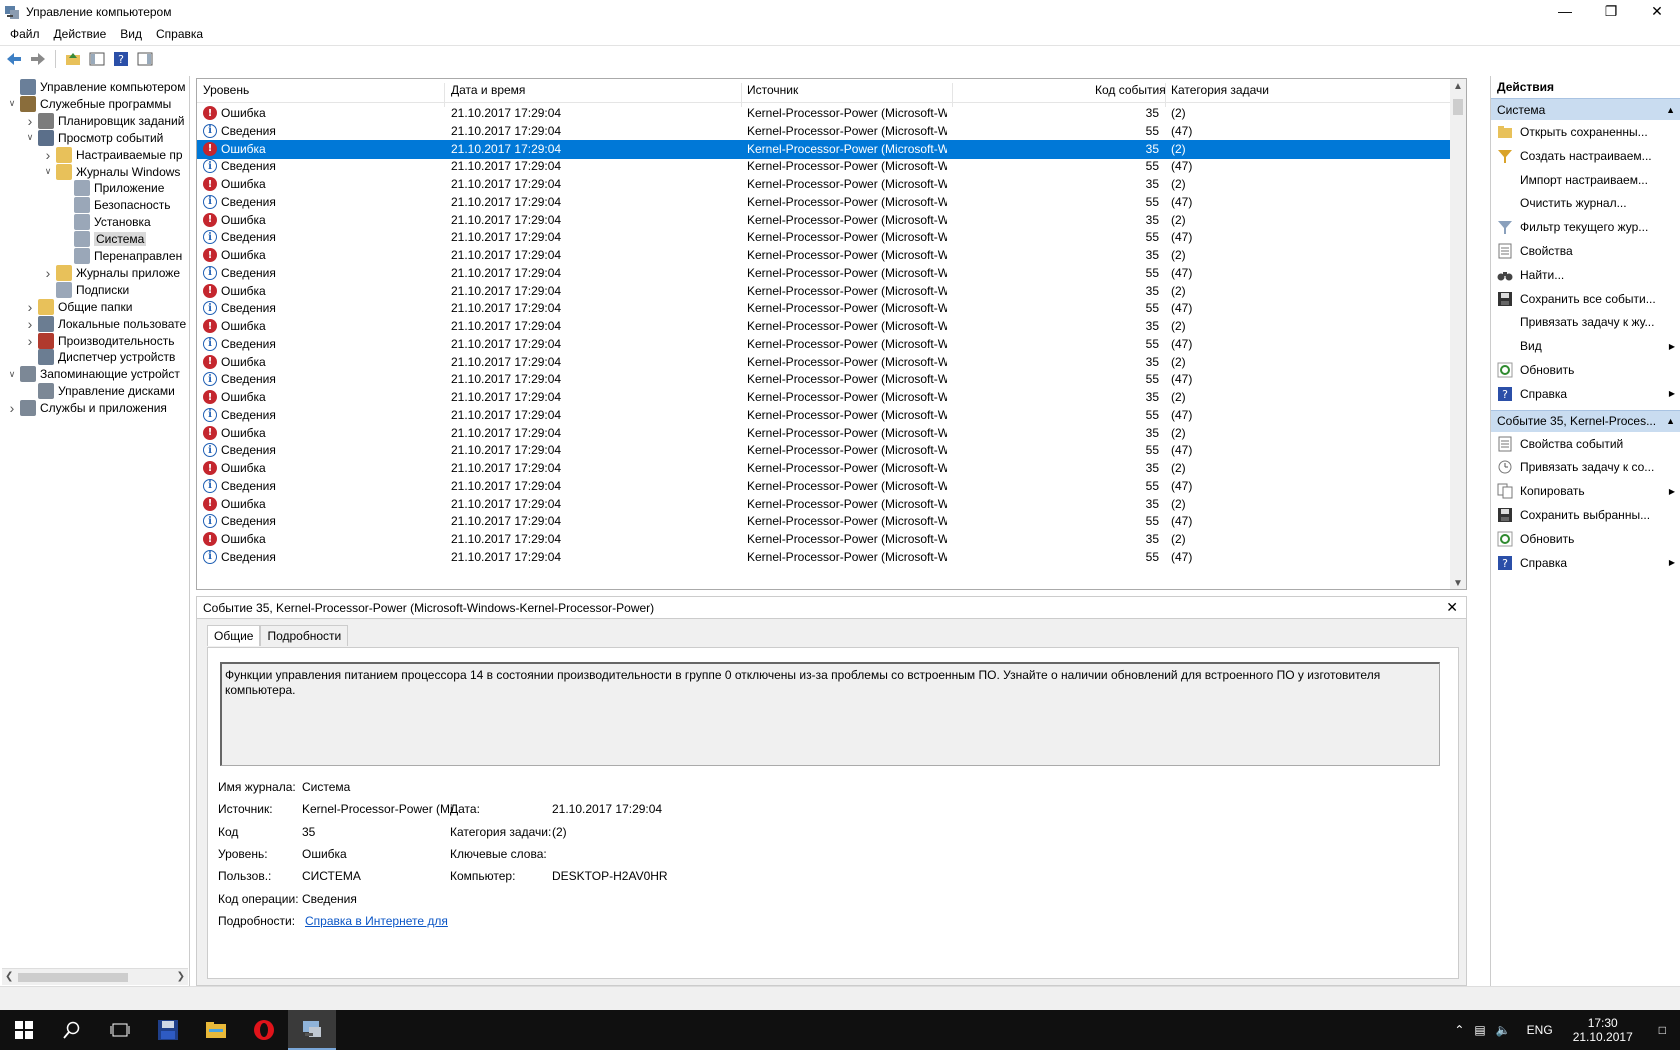  I want to click on actions-section-event: Событие 35, Kernel-Proces... ▲, so click(1585, 420).